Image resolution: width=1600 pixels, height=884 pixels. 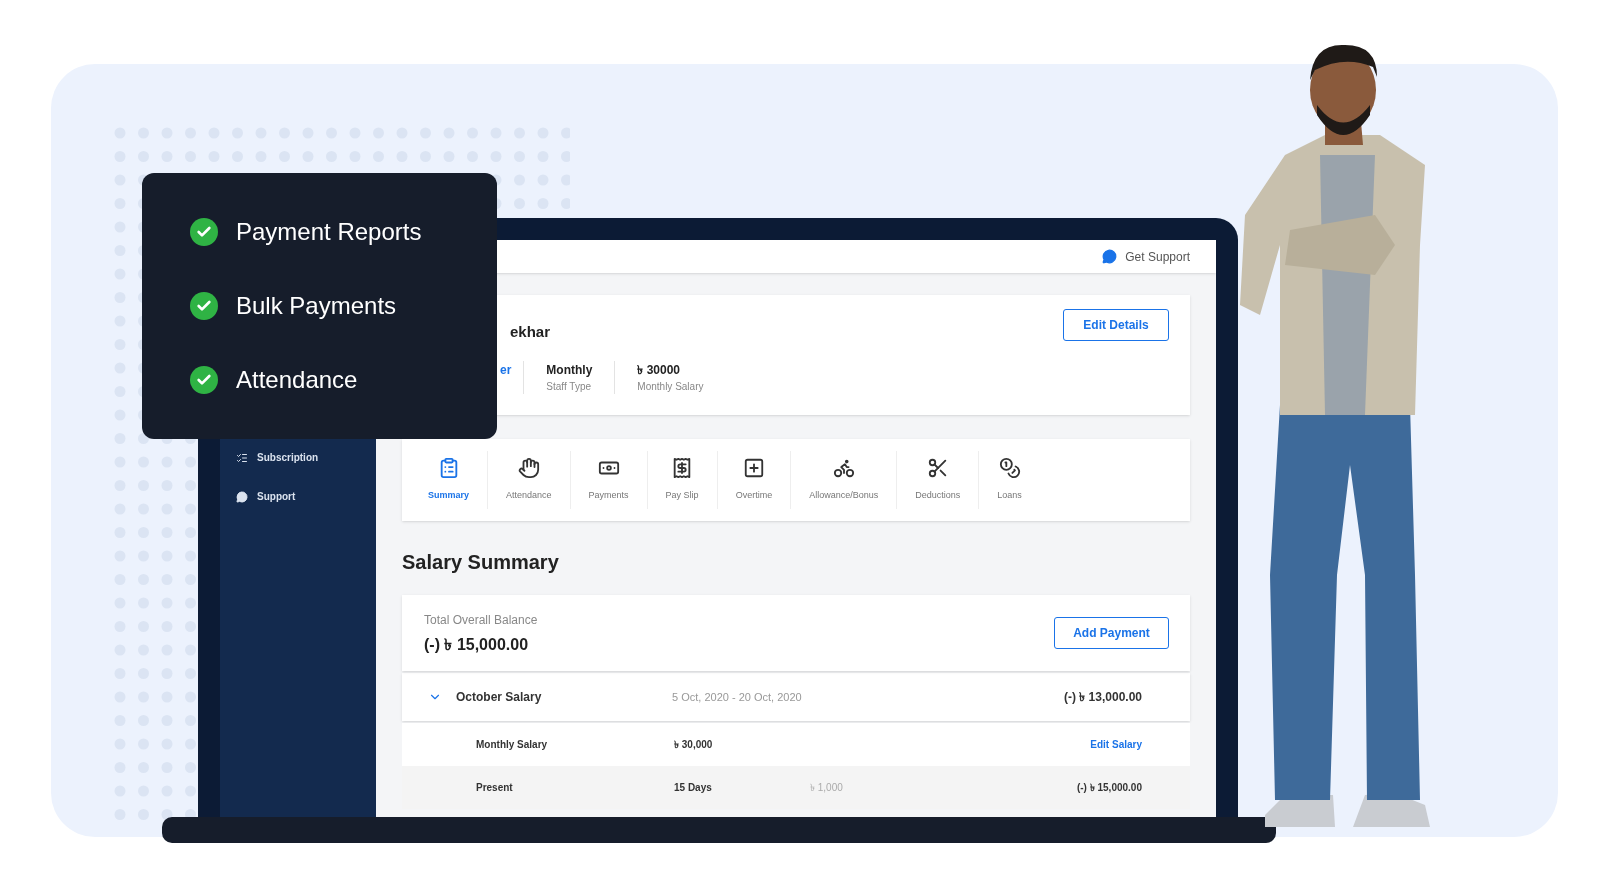 I want to click on section-title: Salary Summary, so click(x=481, y=562).